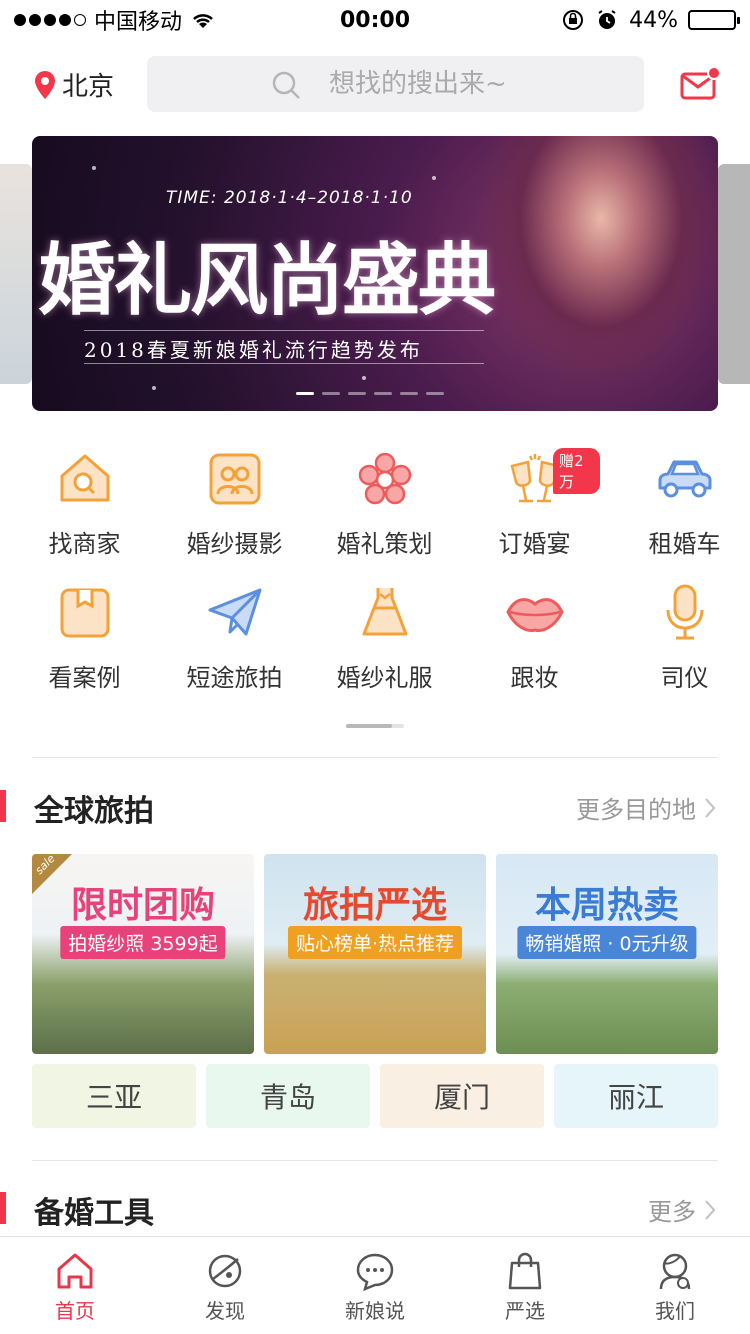 The image size is (750, 1334). What do you see at coordinates (375, 807) in the screenshot?
I see `travel-section-header: 全球旅拍 更多目的地` at bounding box center [375, 807].